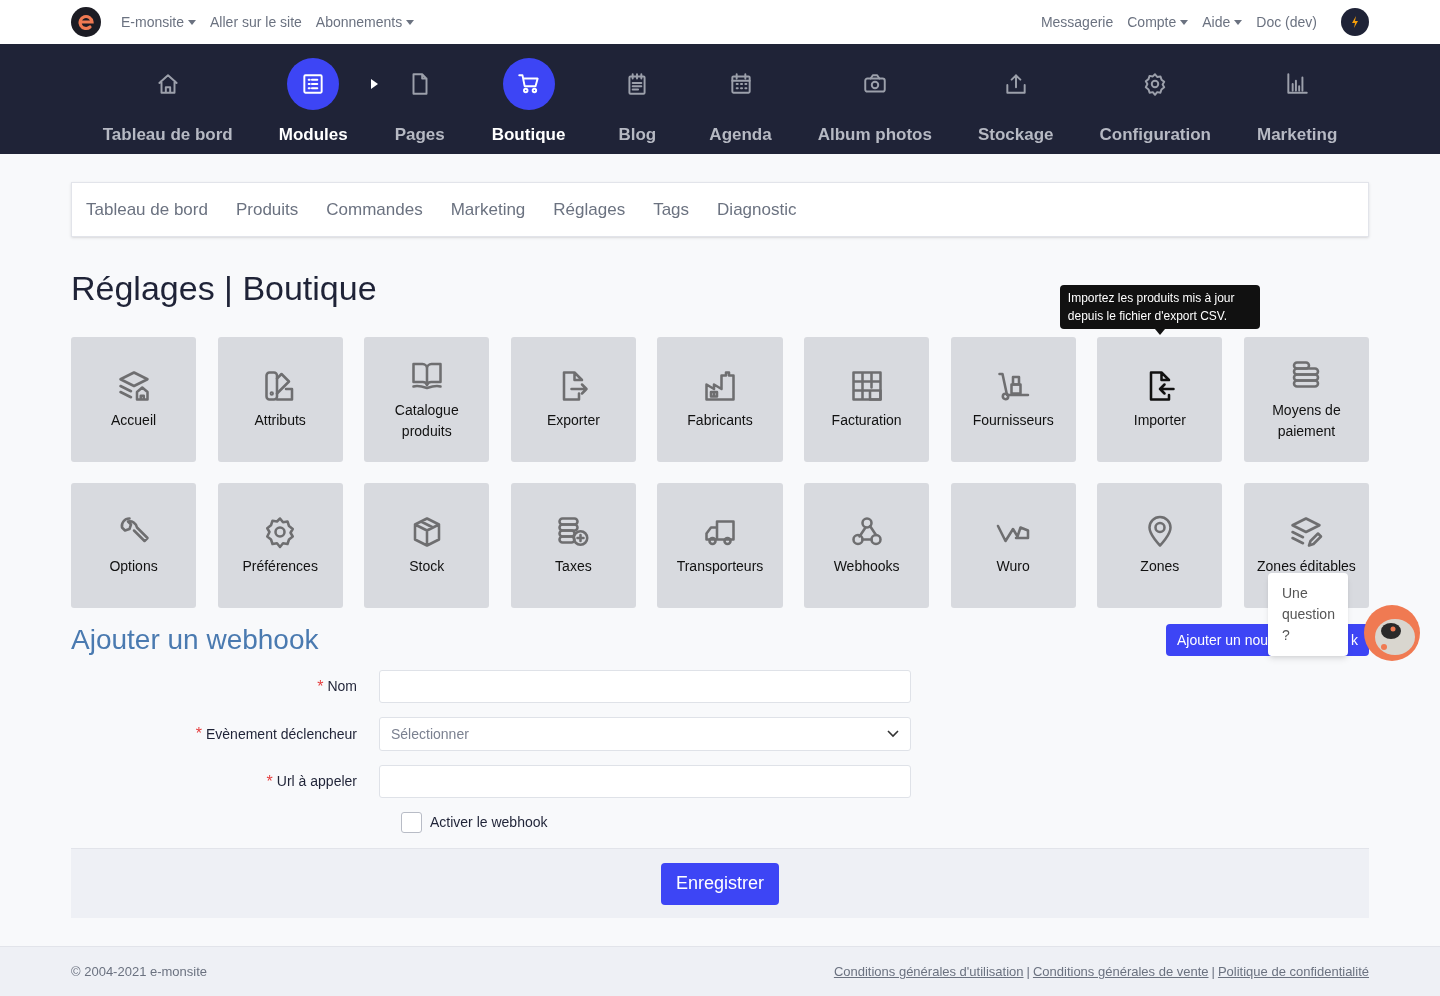 Image resolution: width=1440 pixels, height=996 pixels. What do you see at coordinates (1308, 614) in the screenshot?
I see `chat-tooltip: Une question ?` at bounding box center [1308, 614].